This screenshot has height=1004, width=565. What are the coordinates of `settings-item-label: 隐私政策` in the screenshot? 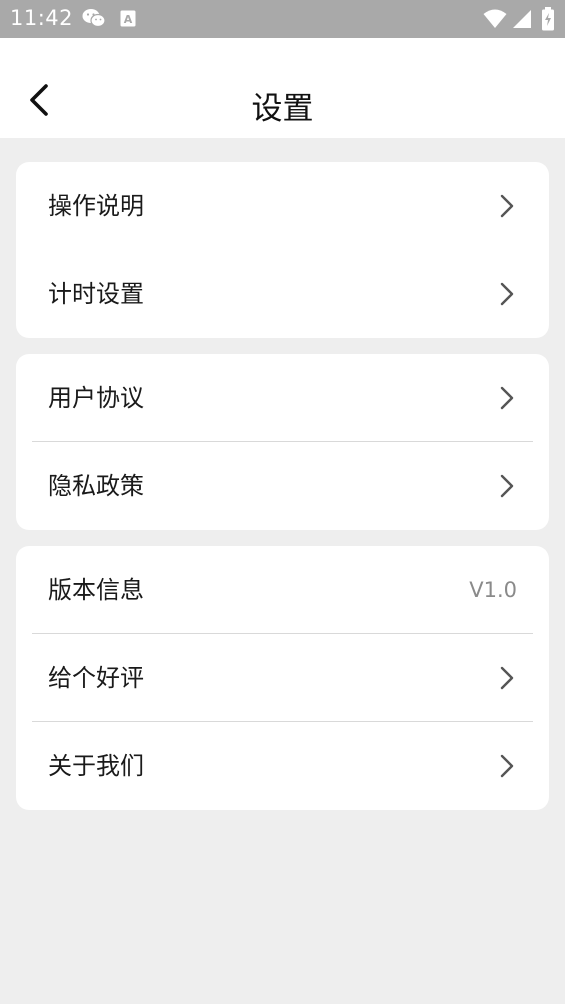 It's located at (96, 486).